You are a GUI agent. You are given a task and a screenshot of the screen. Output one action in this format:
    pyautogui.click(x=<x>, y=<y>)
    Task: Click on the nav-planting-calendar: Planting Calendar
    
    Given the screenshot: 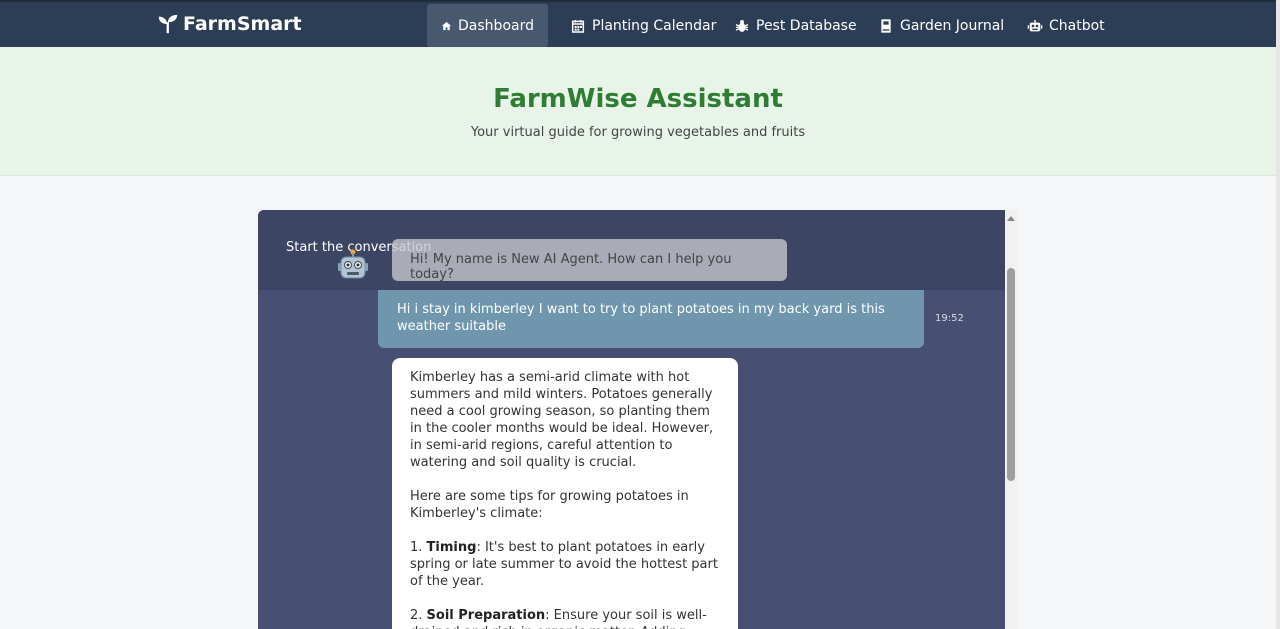 What is the action you would take?
    pyautogui.click(x=643, y=25)
    